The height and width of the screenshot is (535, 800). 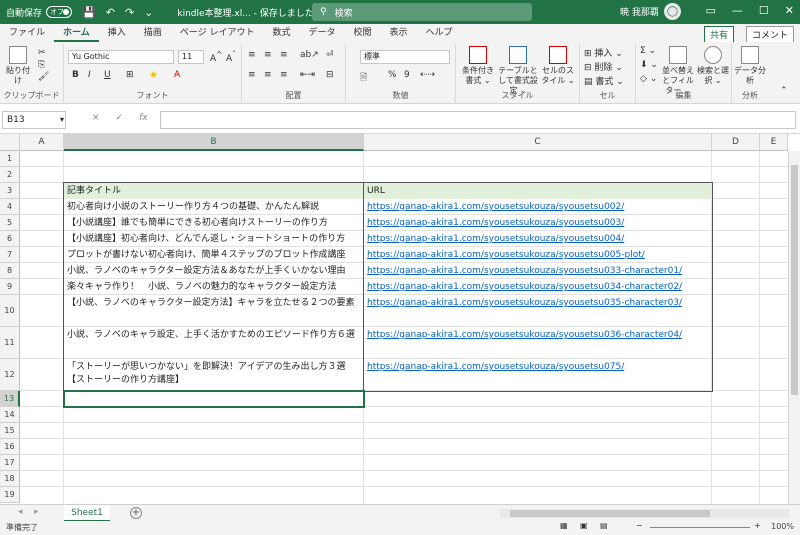 I want to click on customize-qat-icon: ⌄, so click(x=148, y=12).